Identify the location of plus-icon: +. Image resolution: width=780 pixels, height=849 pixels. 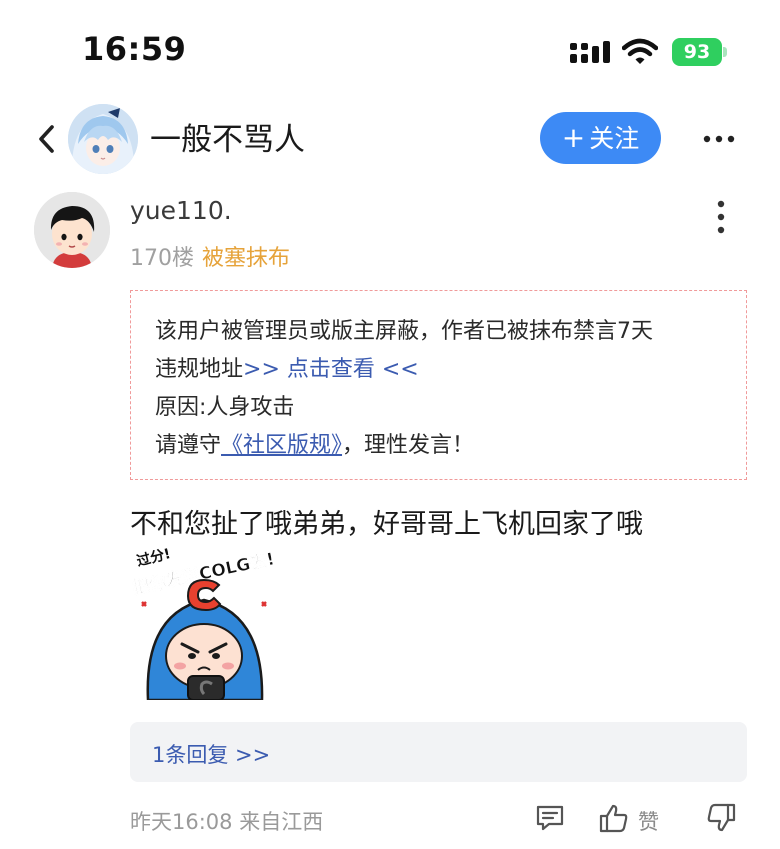
(573, 137).